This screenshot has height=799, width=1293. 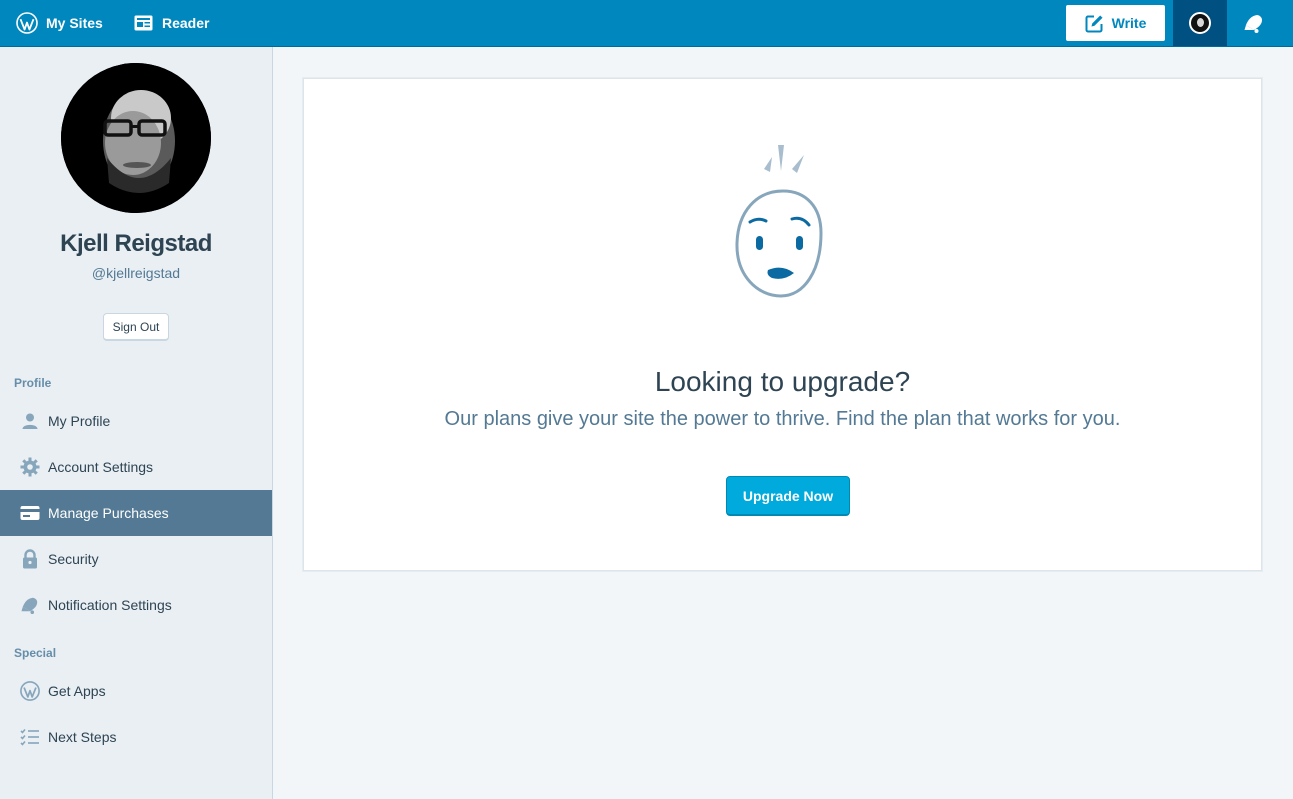 I want to click on write-label: Write, so click(x=1129, y=23).